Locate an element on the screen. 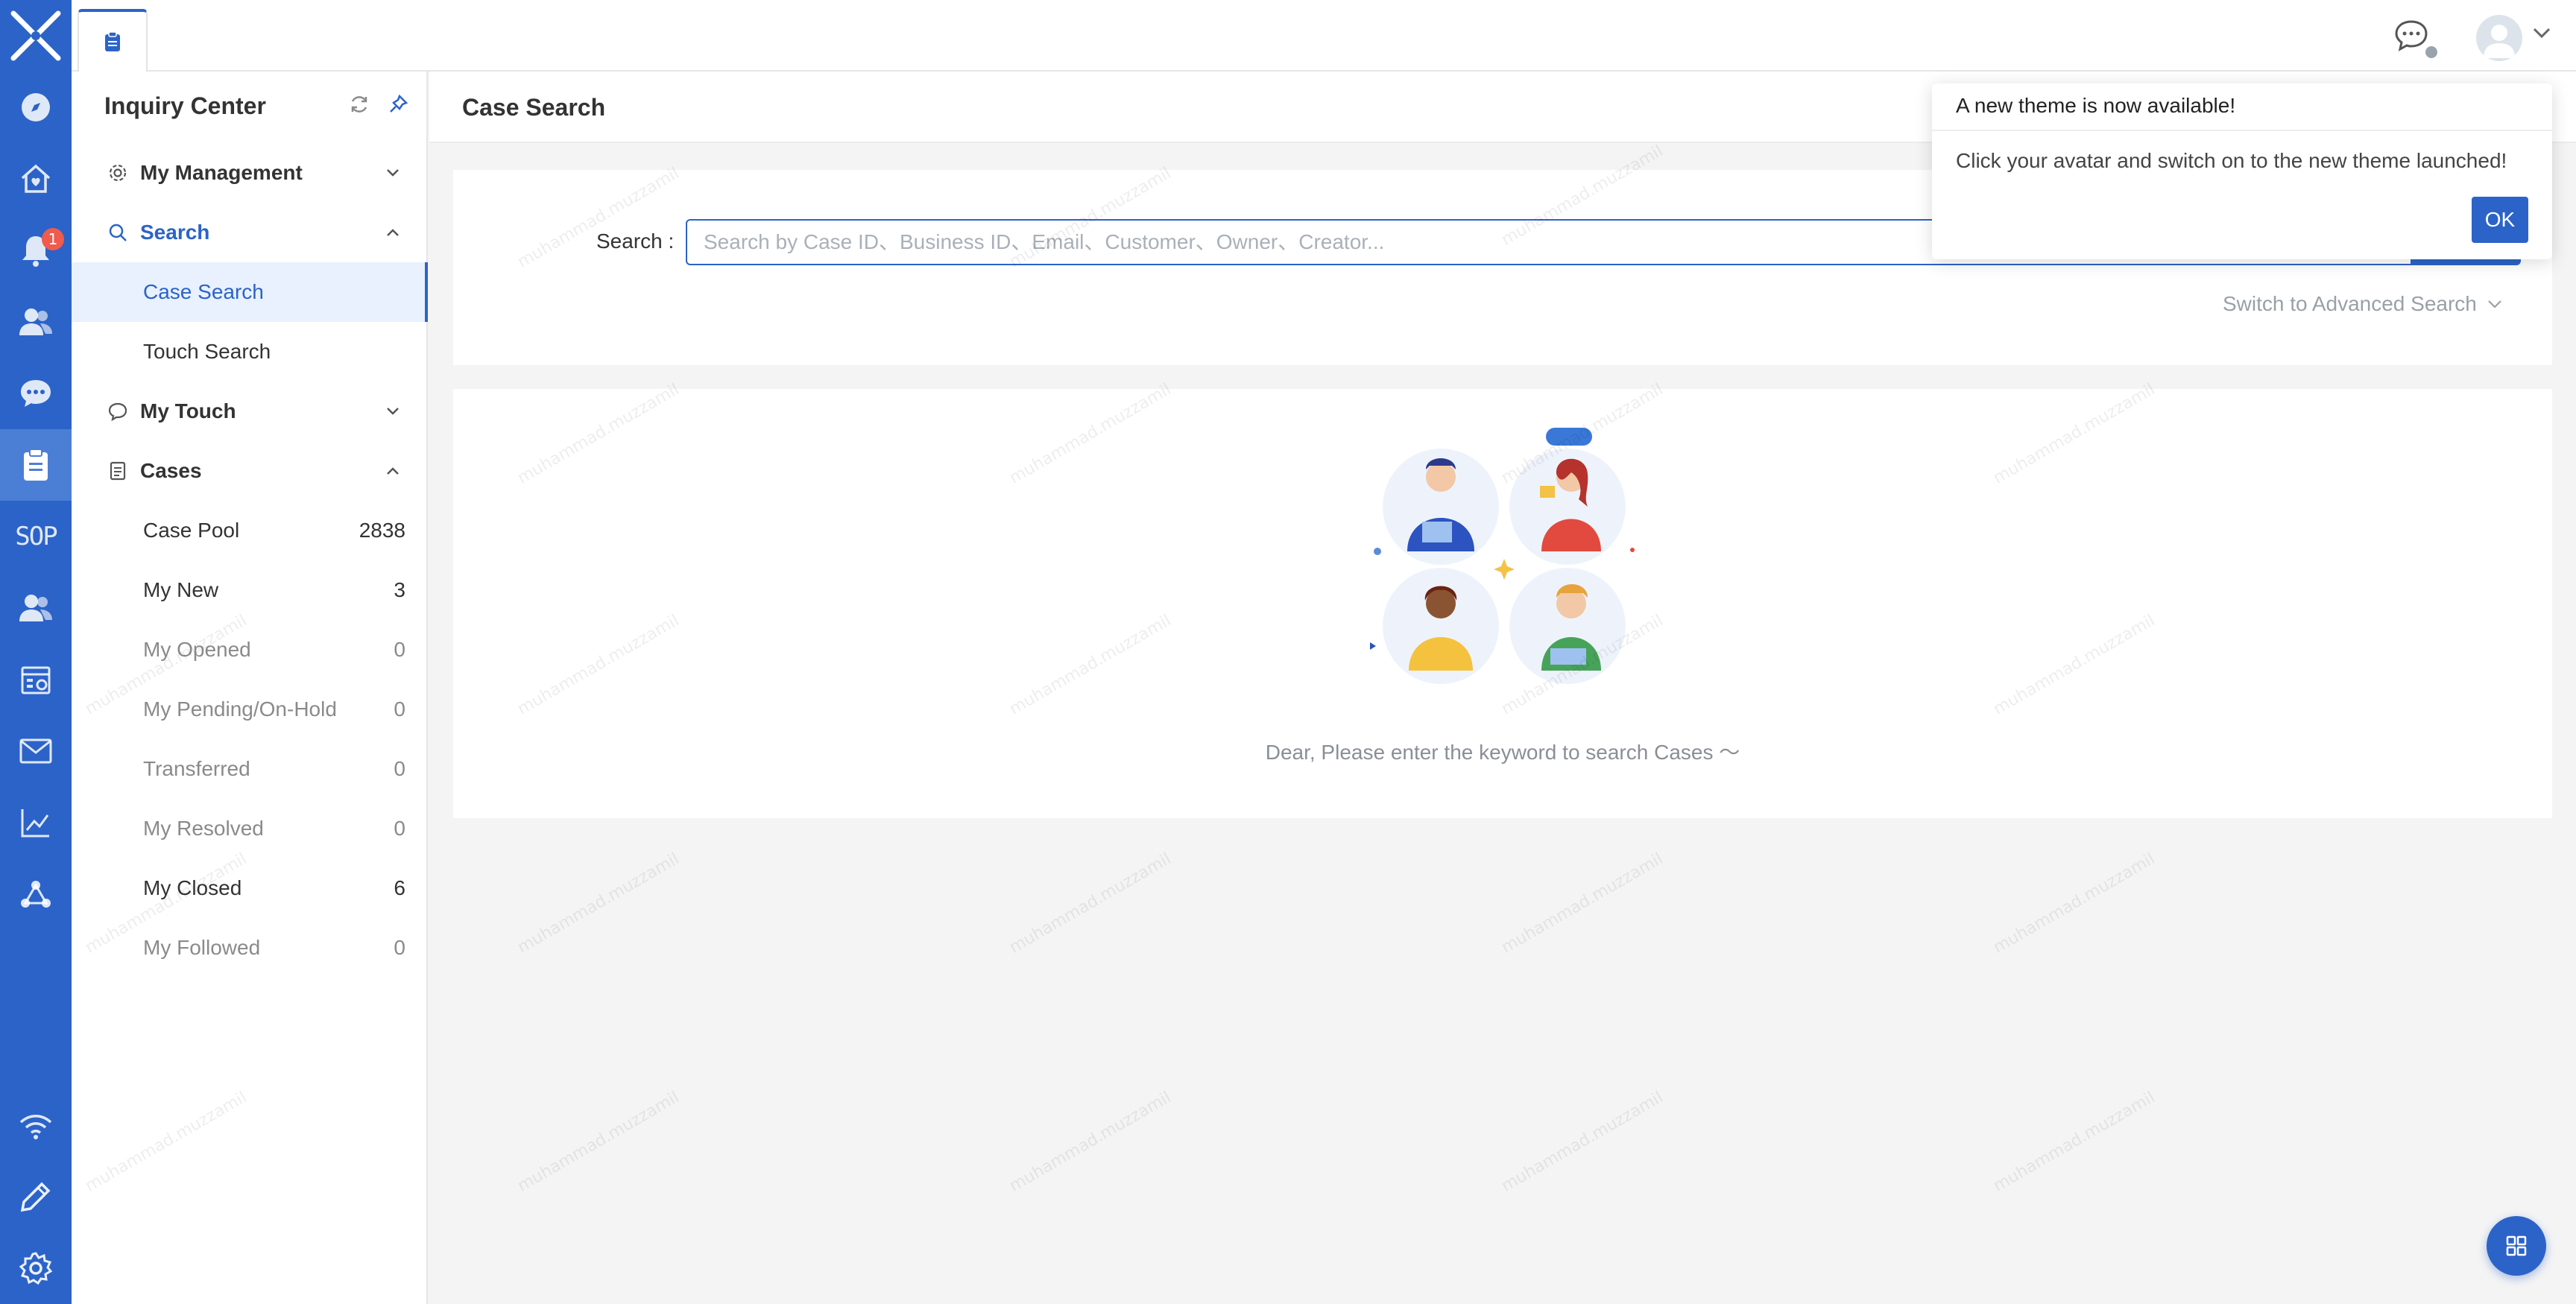 The height and width of the screenshot is (1304, 2576). avatar is located at coordinates (2499, 38).